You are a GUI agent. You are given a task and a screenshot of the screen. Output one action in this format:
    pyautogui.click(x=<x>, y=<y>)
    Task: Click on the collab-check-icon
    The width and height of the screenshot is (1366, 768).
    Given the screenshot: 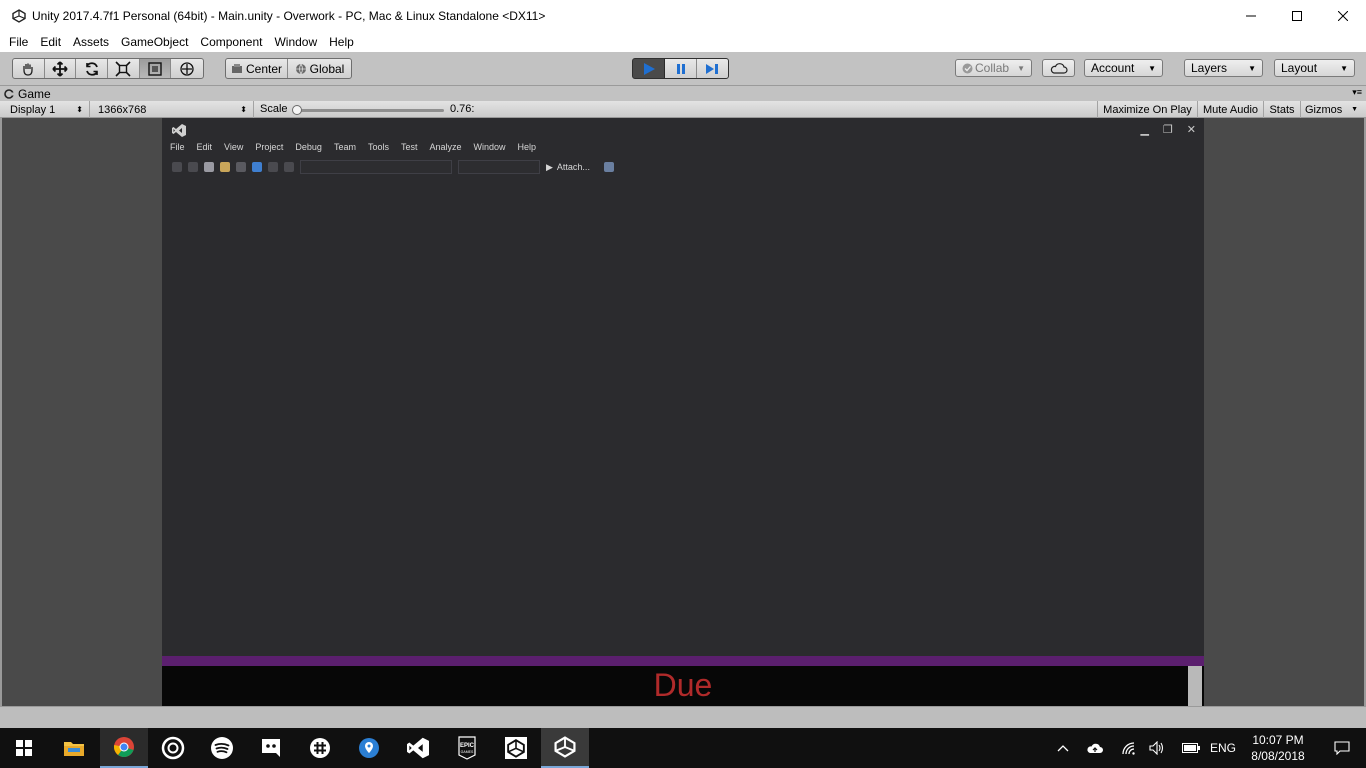 What is the action you would take?
    pyautogui.click(x=967, y=68)
    